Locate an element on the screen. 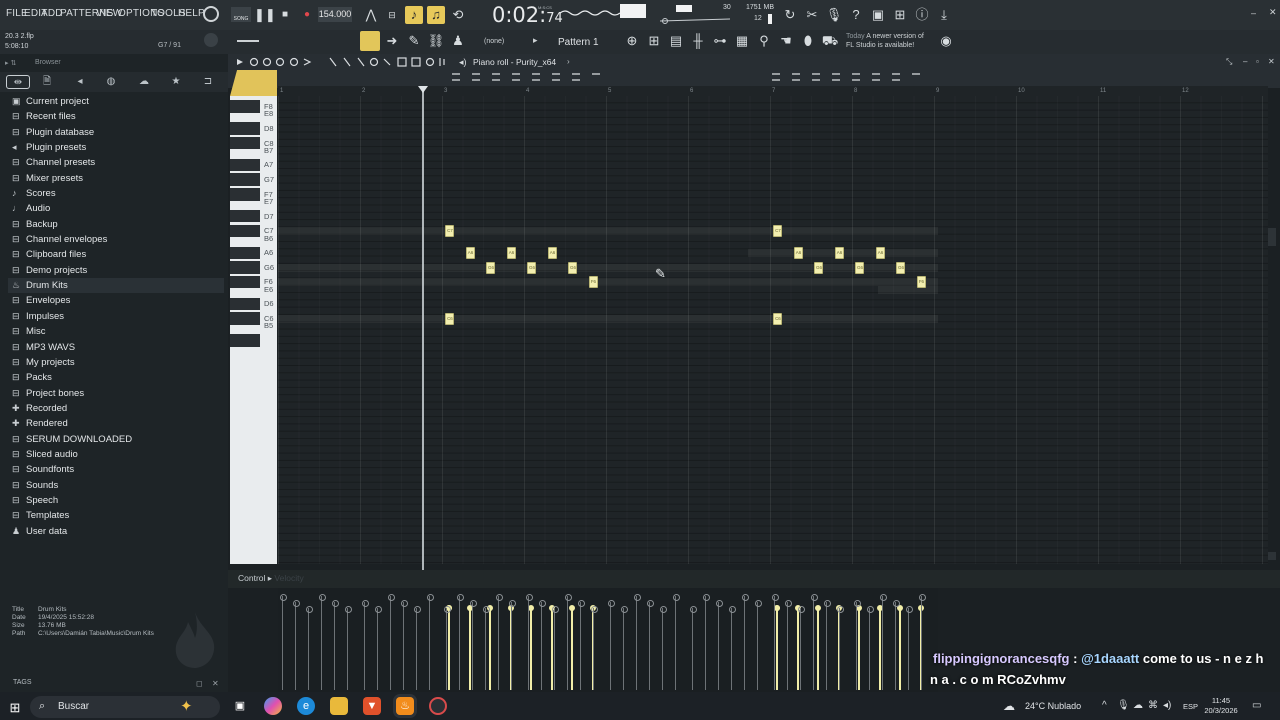  info-icon: ⓘ is located at coordinates (922, 15).